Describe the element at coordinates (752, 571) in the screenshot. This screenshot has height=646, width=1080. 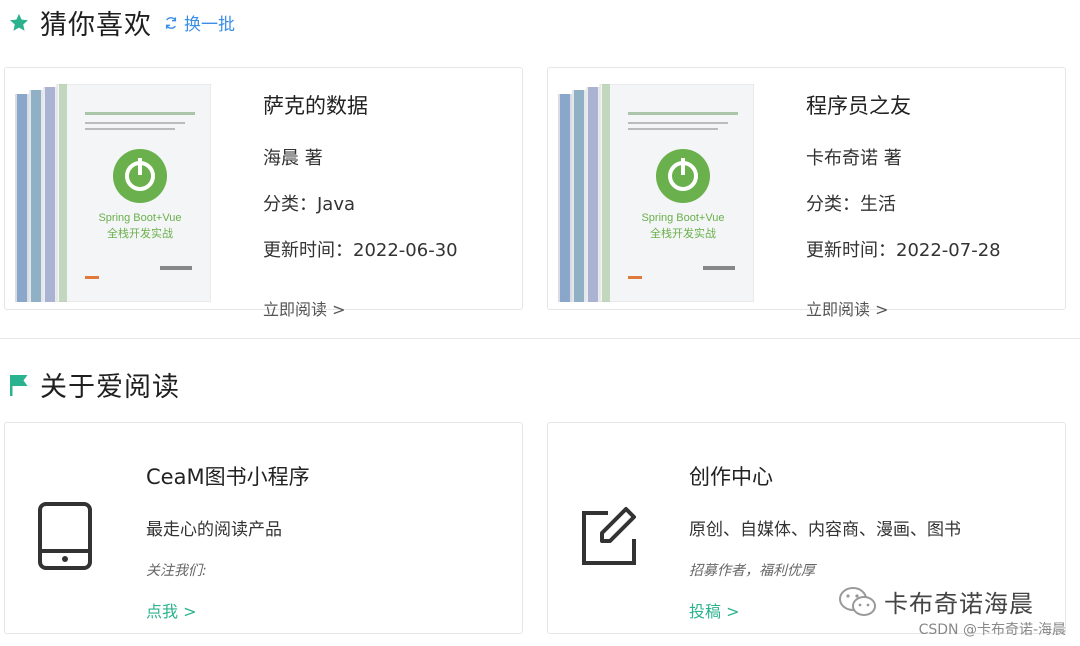
I see `about-card-note: 招募作者，福利优厚` at that location.